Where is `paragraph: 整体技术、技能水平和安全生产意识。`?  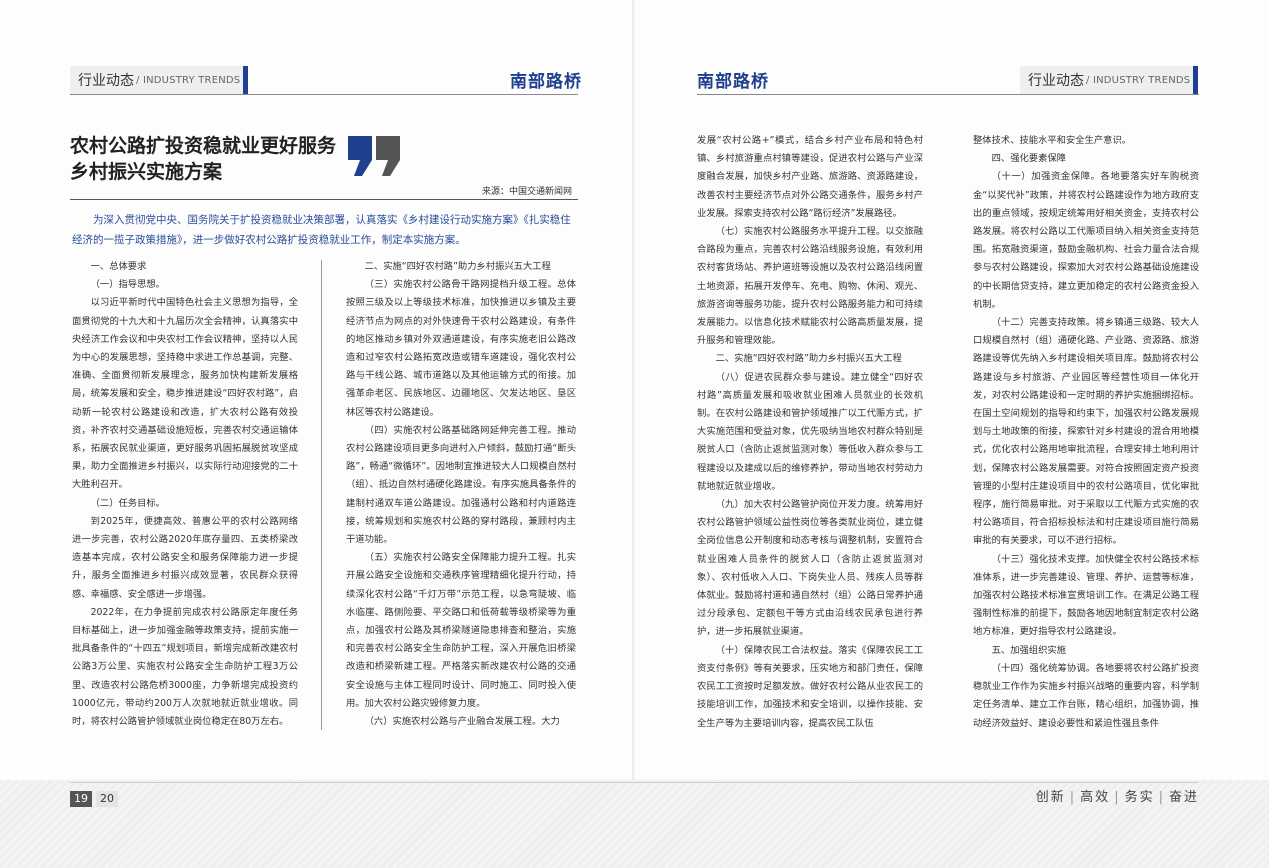 paragraph: 整体技术、技能水平和安全生产意识。 is located at coordinates (1052, 140).